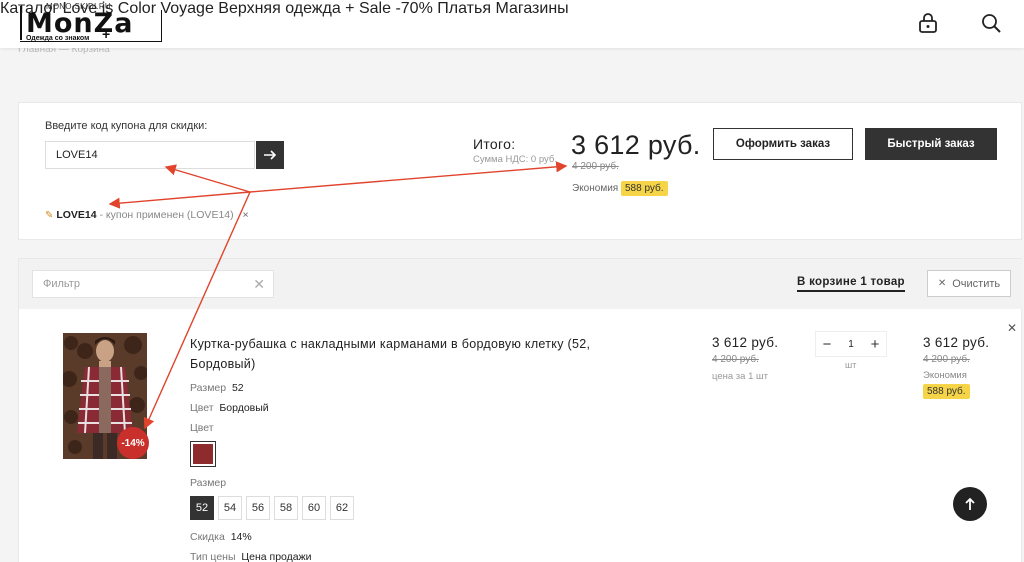 Image resolution: width=1024 pixels, height=562 pixels. What do you see at coordinates (945, 375) in the screenshot?
I see `line-economy-label: Экономия` at bounding box center [945, 375].